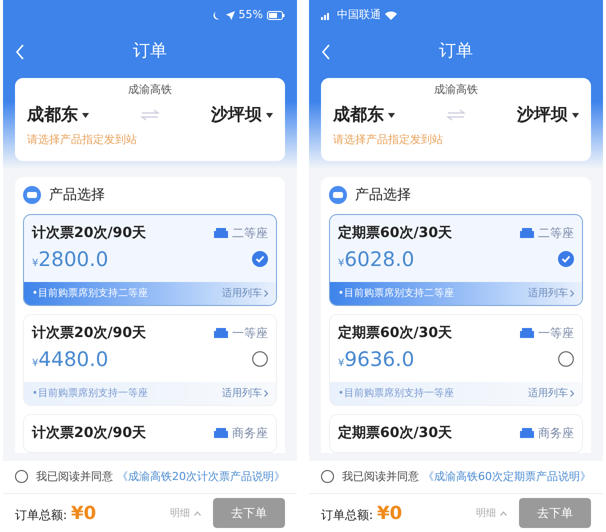 Image resolution: width=606 pixels, height=532 pixels. What do you see at coordinates (150, 433) in the screenshot?
I see `product-card: 计次票20次/90天 商务座` at bounding box center [150, 433].